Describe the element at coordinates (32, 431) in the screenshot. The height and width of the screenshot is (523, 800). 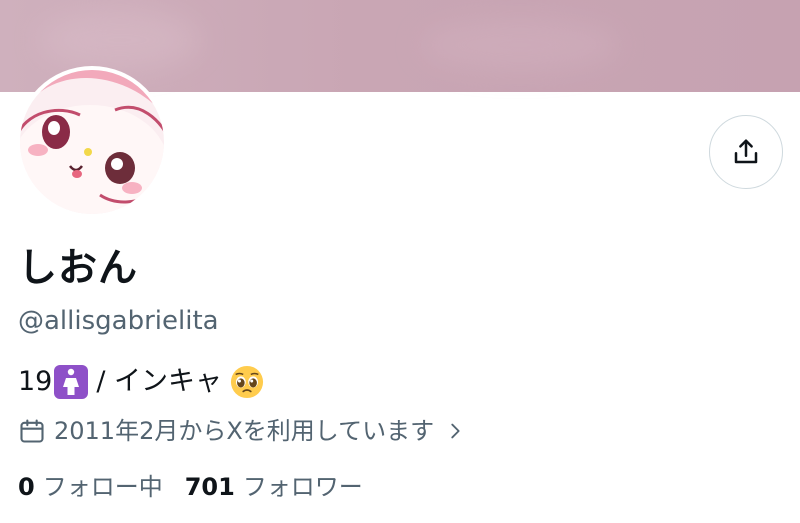
I see `calendar-icon` at that location.